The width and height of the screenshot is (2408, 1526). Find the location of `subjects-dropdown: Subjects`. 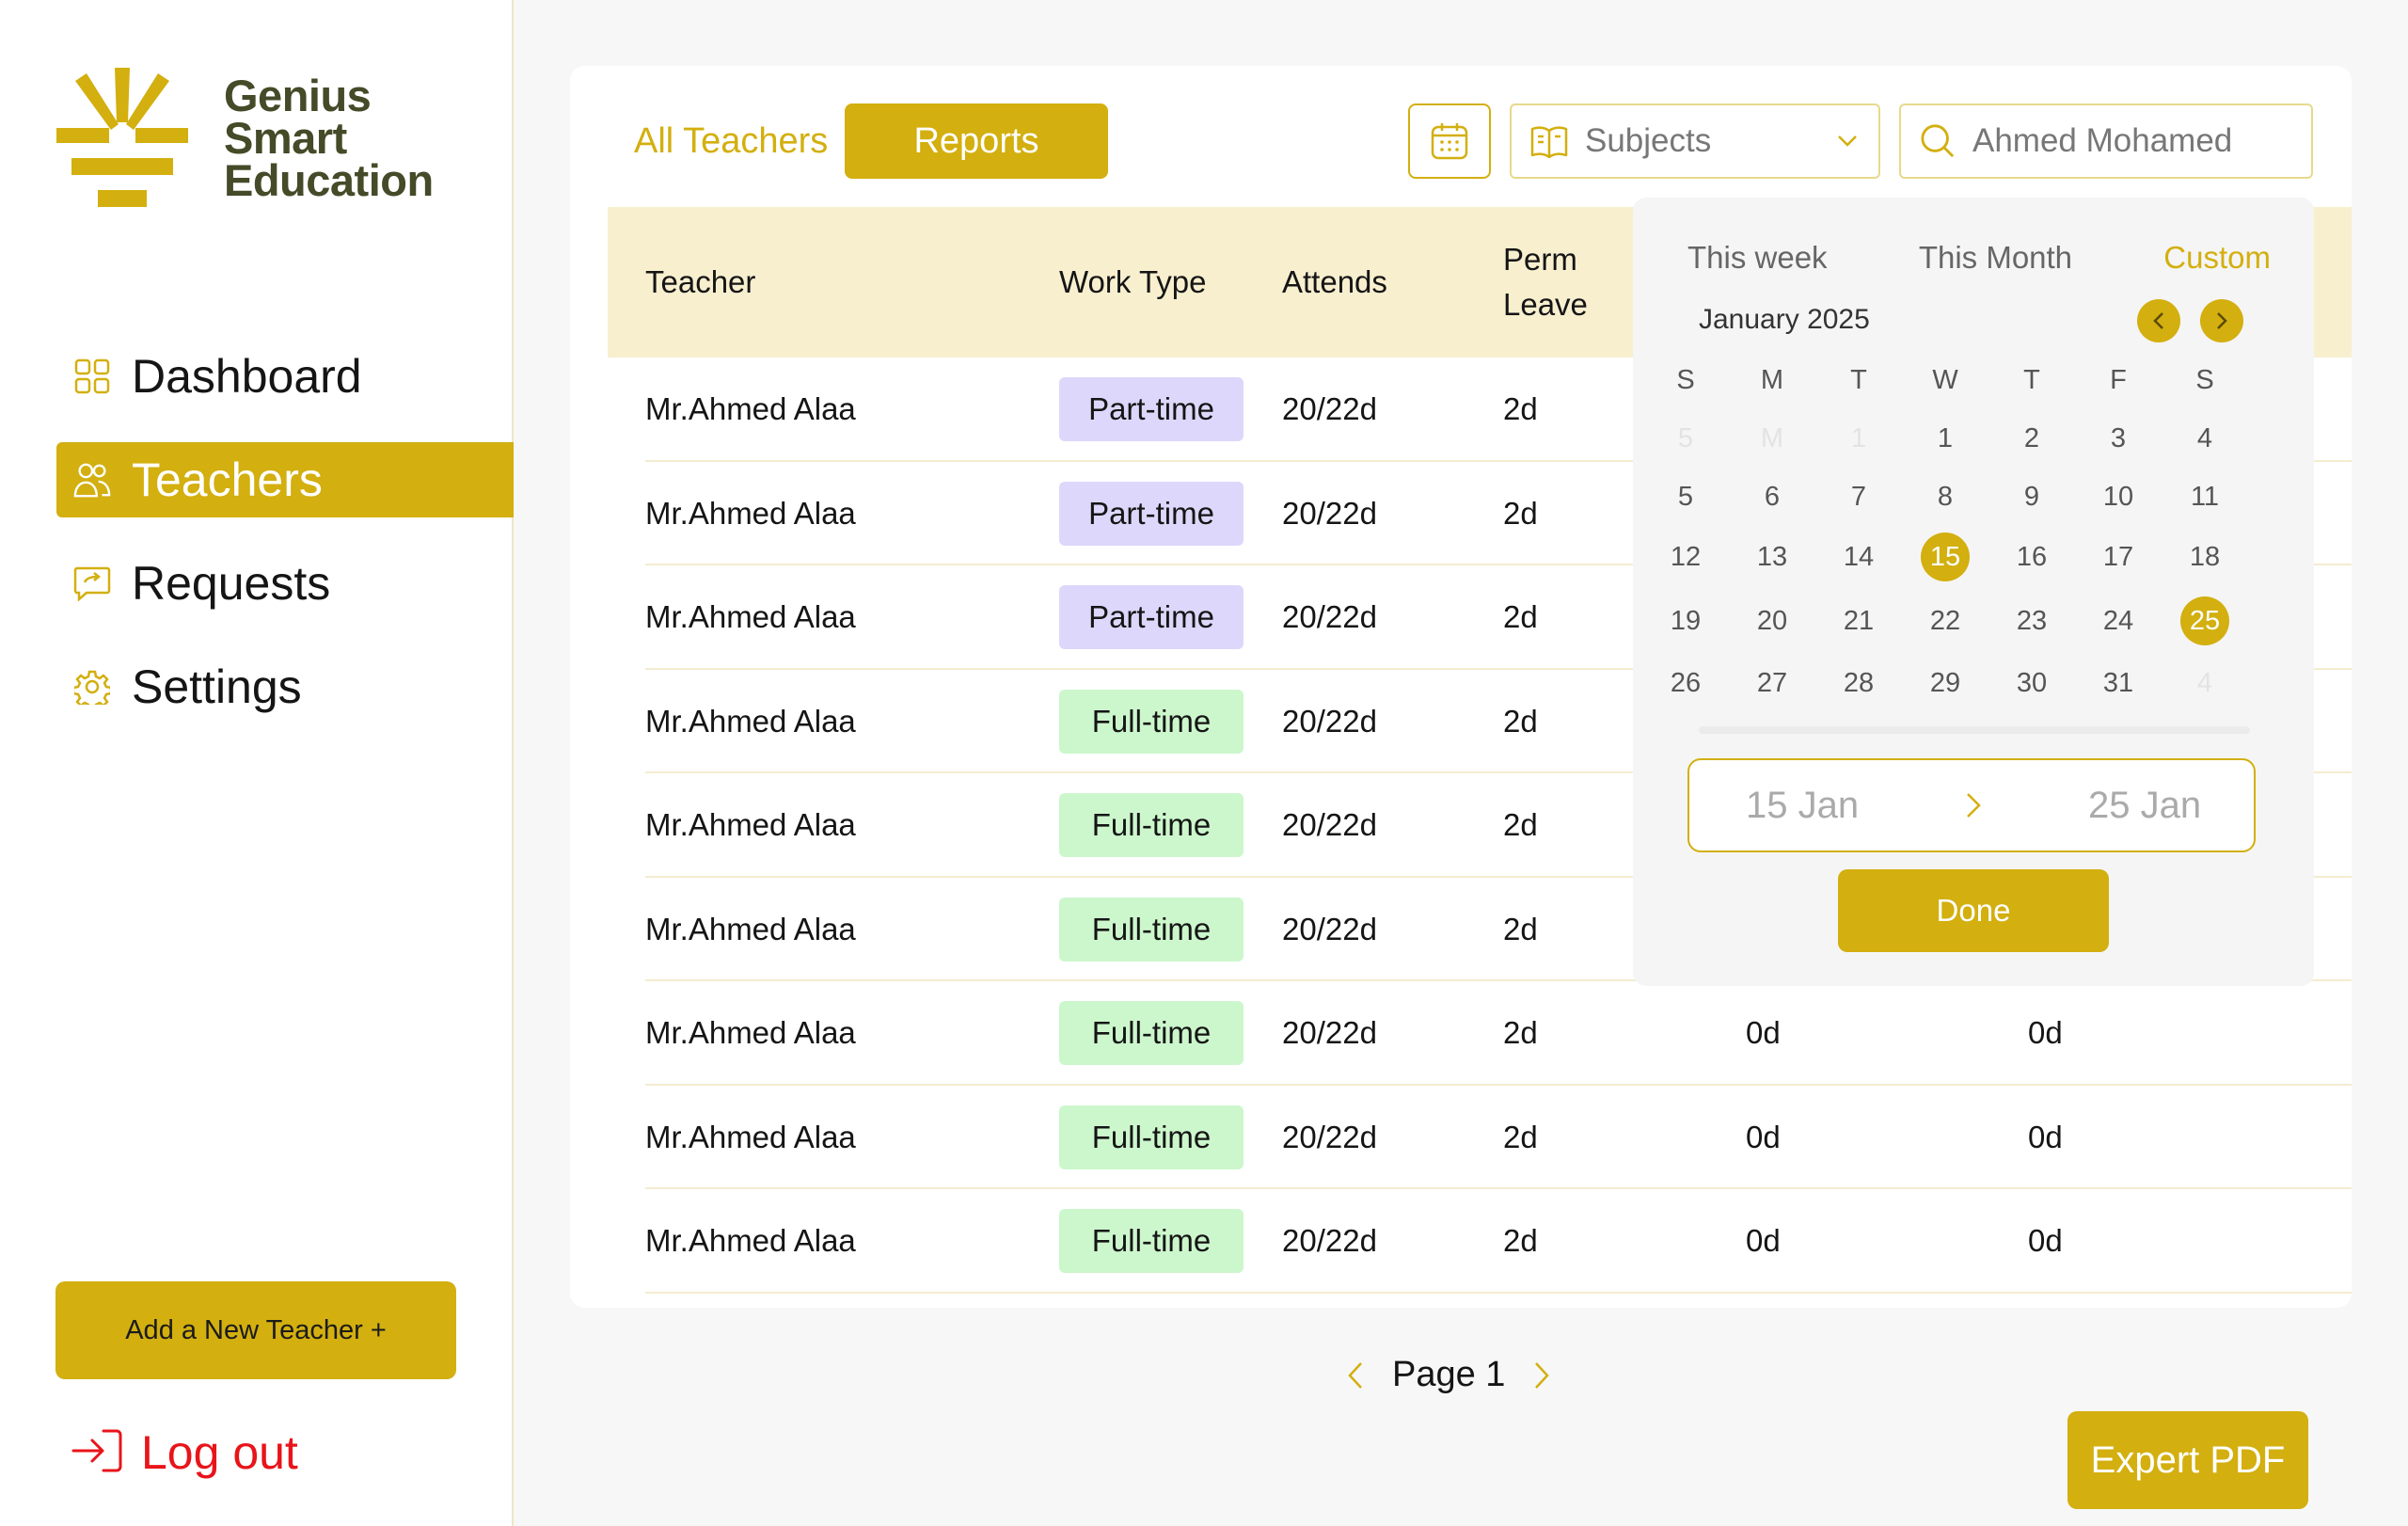

subjects-dropdown: Subjects is located at coordinates (1695, 141).